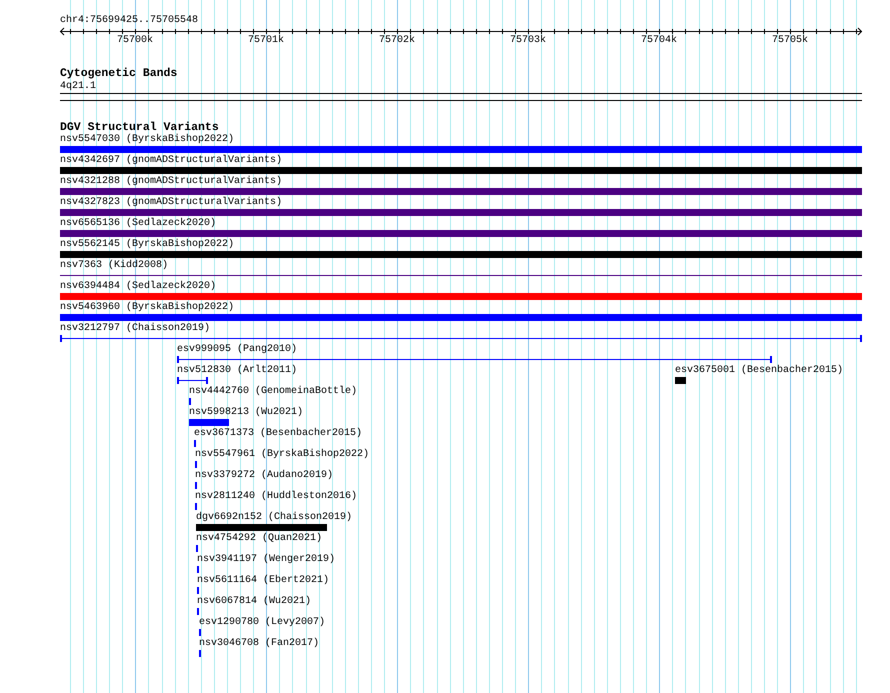  Describe the element at coordinates (171, 182) in the screenshot. I see `variant-label: nsv4321288 (gnomADStructuralVariants)` at that location.